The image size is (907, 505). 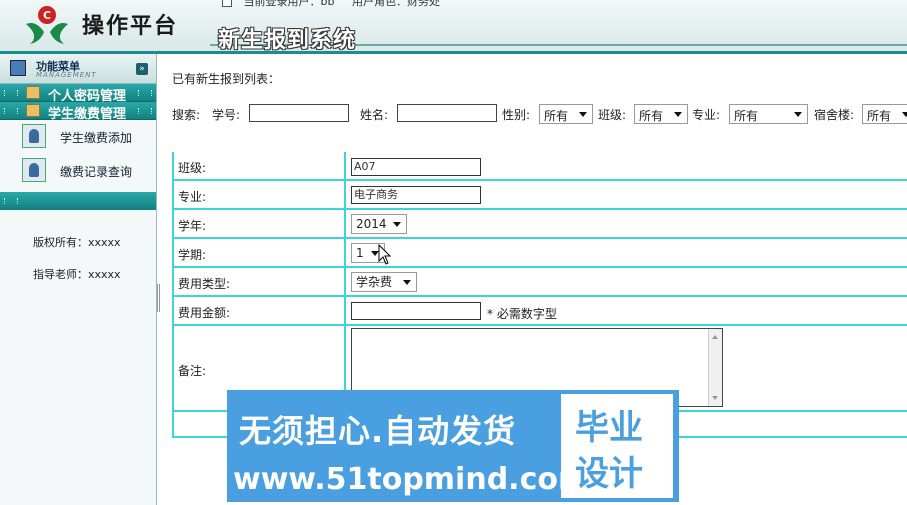 I want to click on sidebar-item-add-payment: 学生缴费添加, so click(x=78, y=137).